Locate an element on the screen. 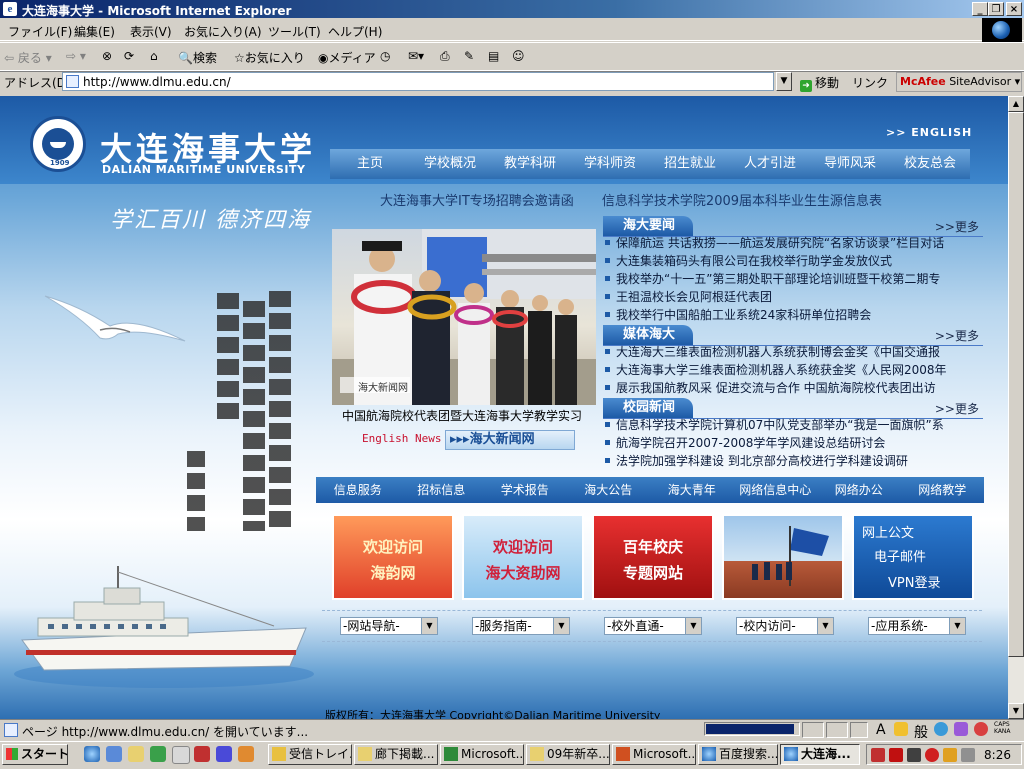 The width and height of the screenshot is (1024, 769). subnav-network-center: 网络信息中心 is located at coordinates (776, 490).